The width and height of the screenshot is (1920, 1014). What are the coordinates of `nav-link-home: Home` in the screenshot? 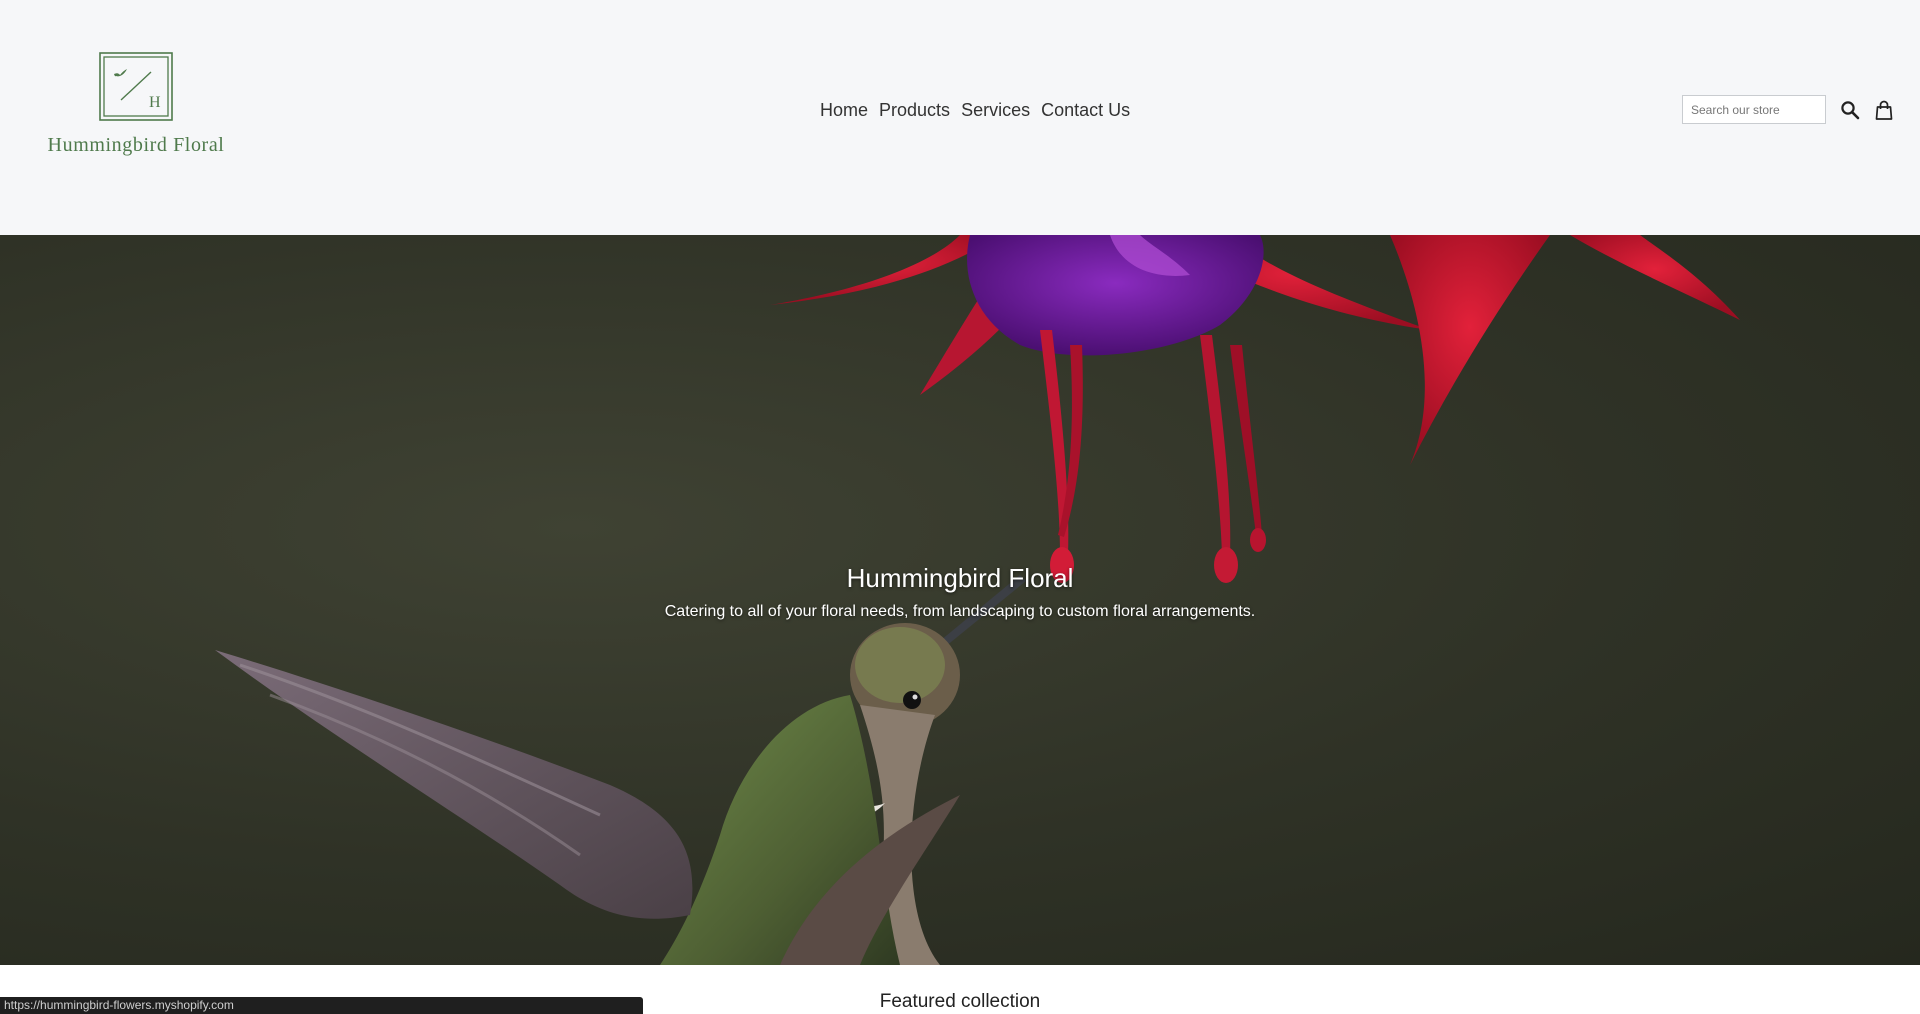 It's located at (844, 110).